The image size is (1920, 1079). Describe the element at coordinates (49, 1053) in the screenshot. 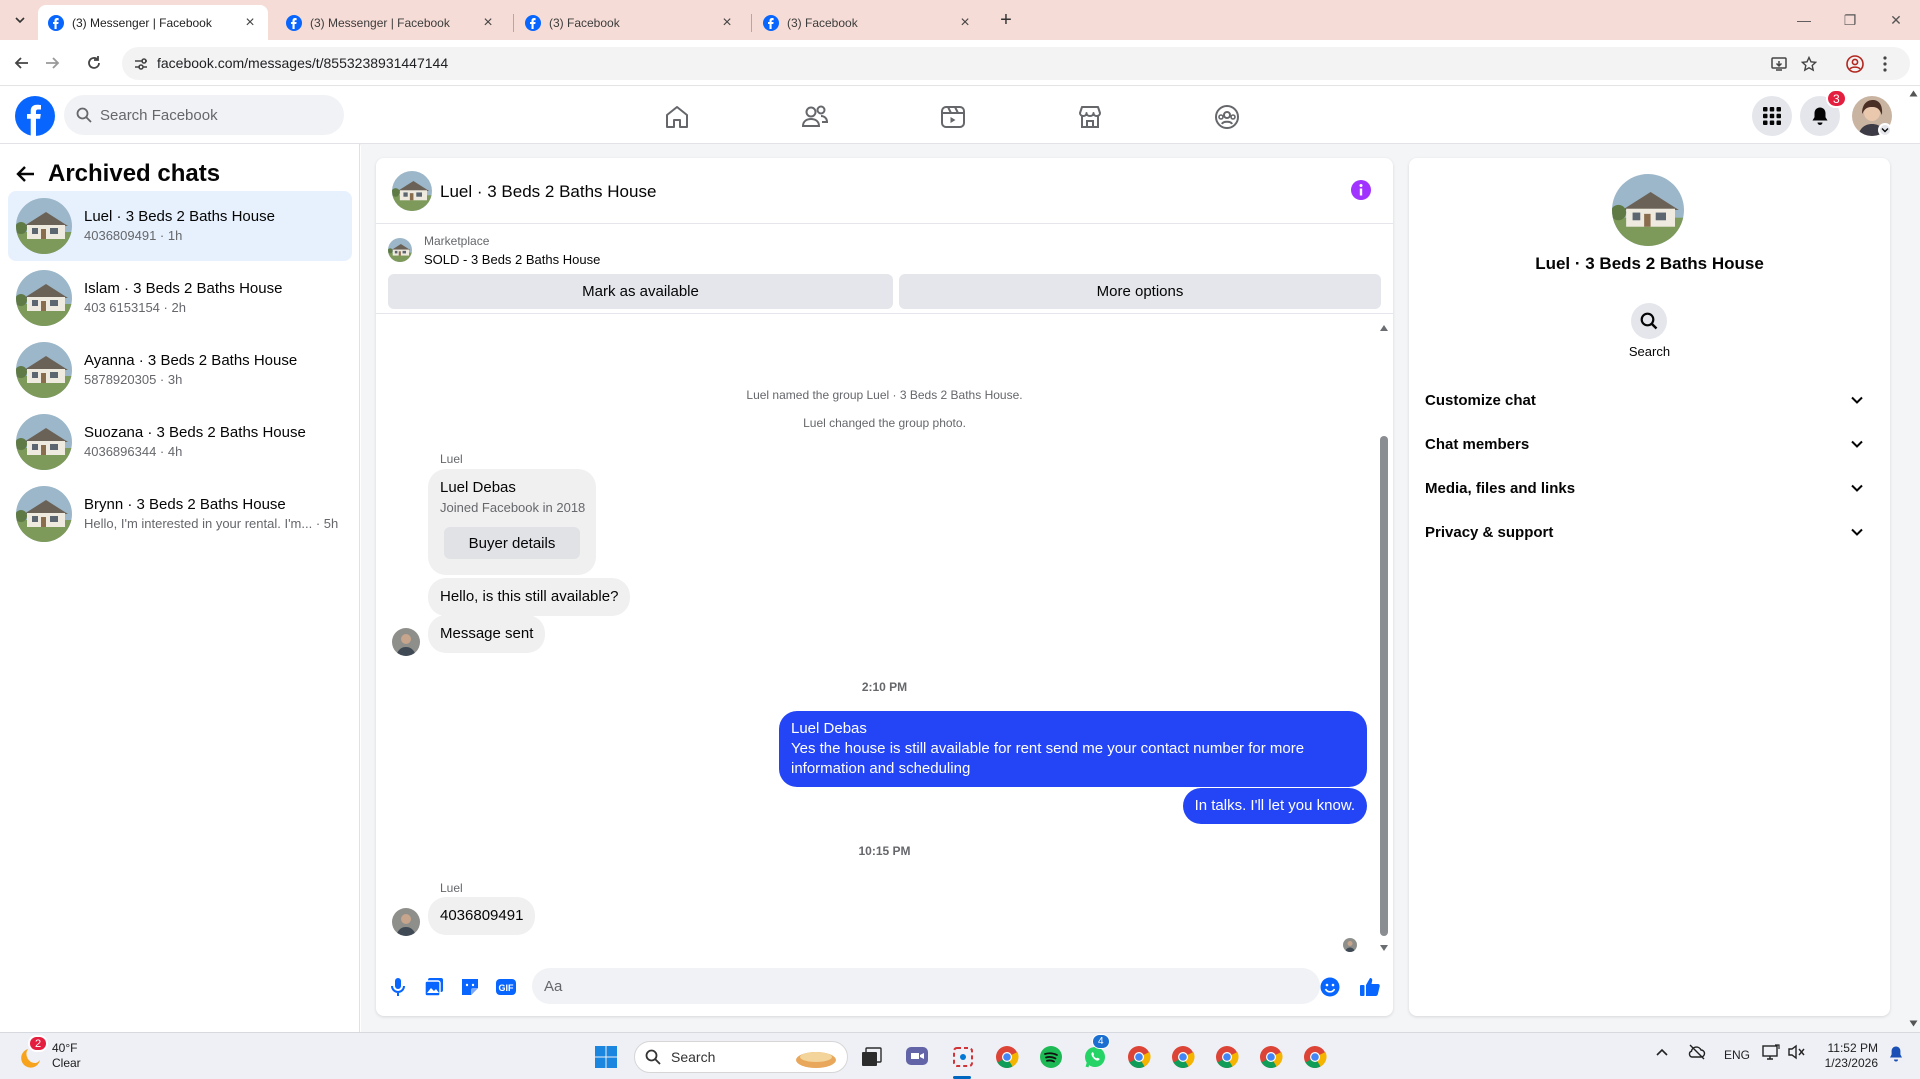

I see `weather-widget: 2 40°F Clear` at that location.